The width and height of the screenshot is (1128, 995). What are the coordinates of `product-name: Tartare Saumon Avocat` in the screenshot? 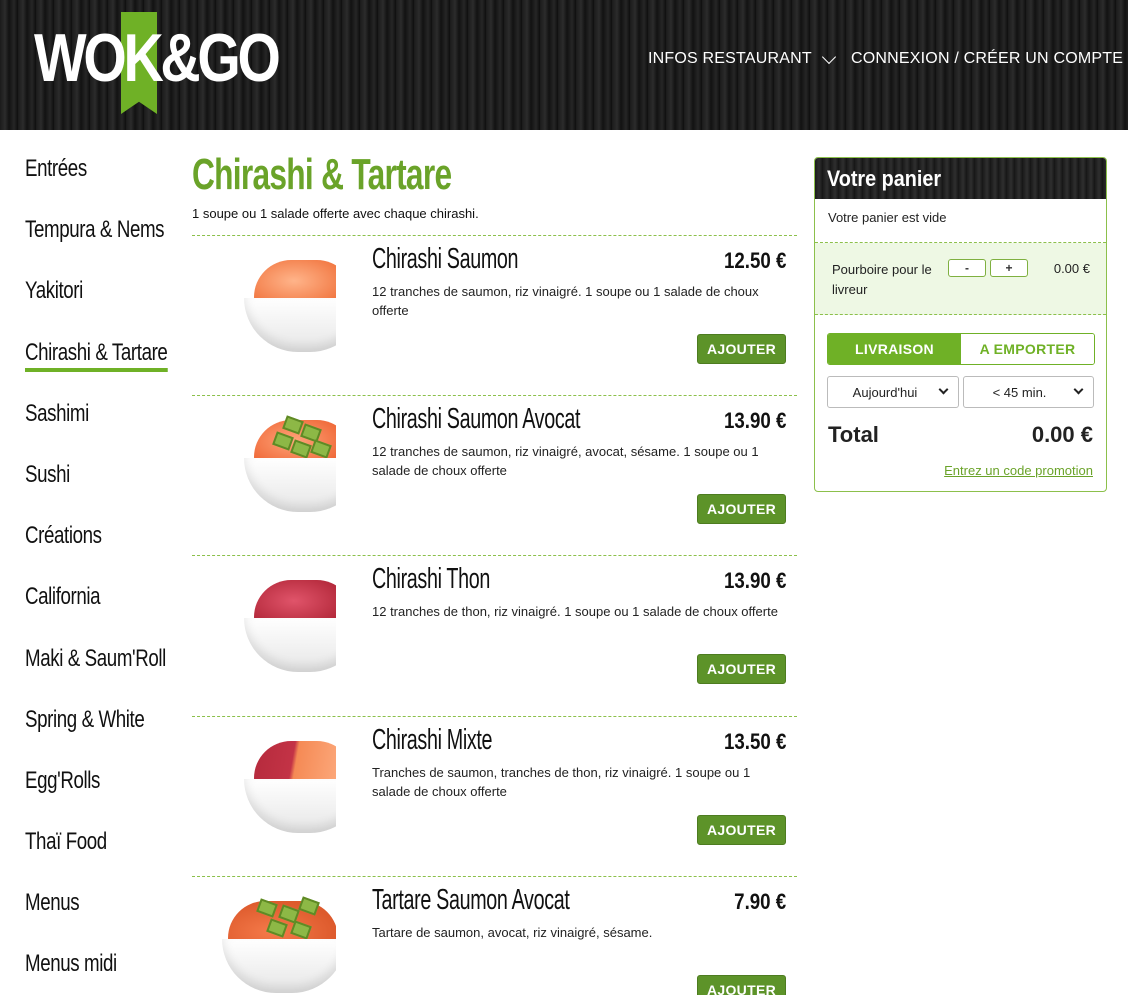 It's located at (471, 899).